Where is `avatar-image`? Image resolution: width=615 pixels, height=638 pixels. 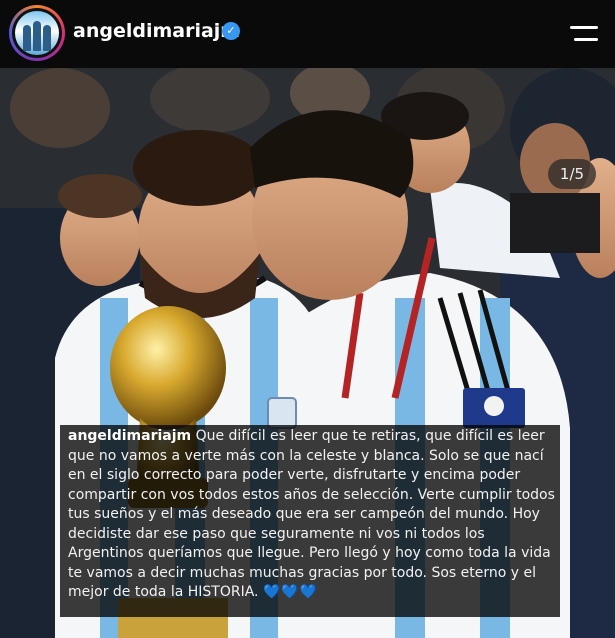 avatar-image is located at coordinates (37, 33).